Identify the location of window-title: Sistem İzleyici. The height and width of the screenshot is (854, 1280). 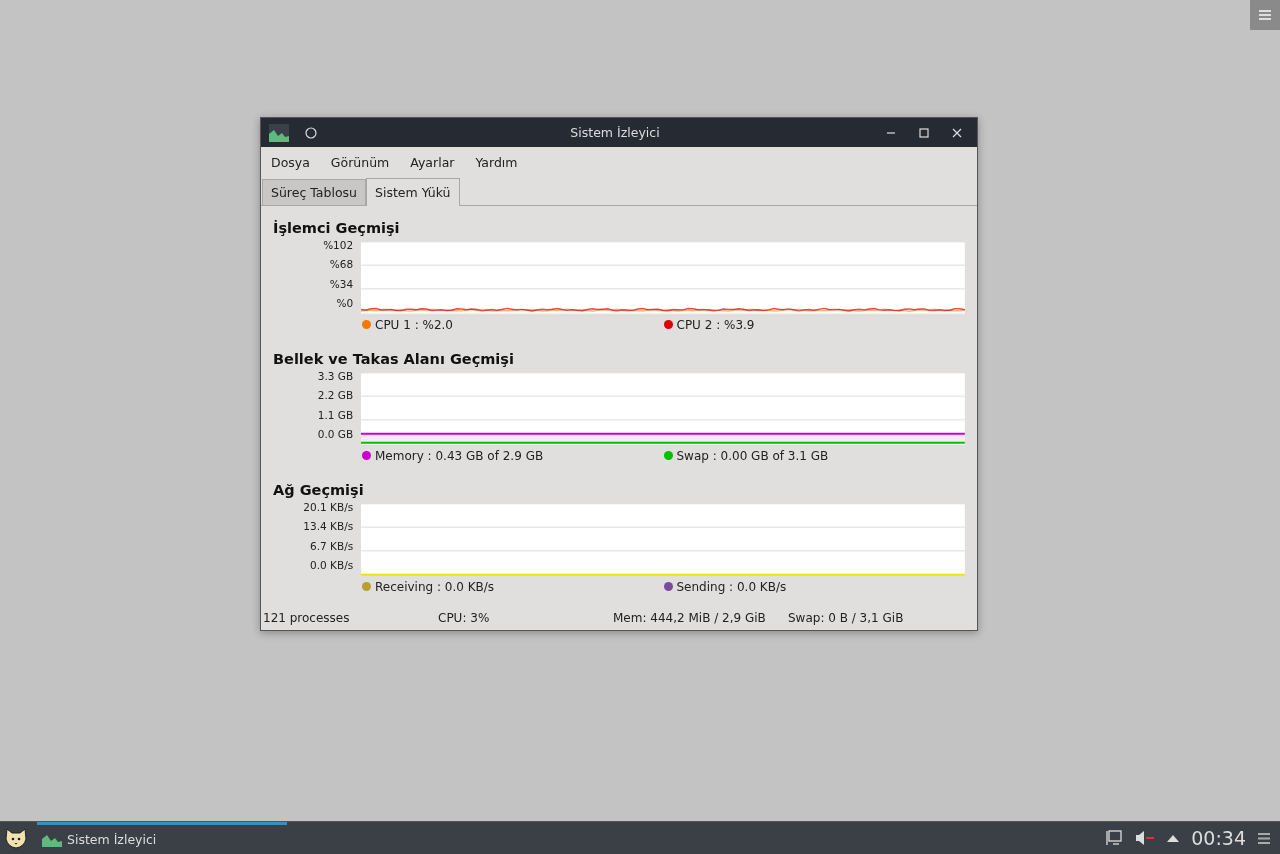
(615, 132).